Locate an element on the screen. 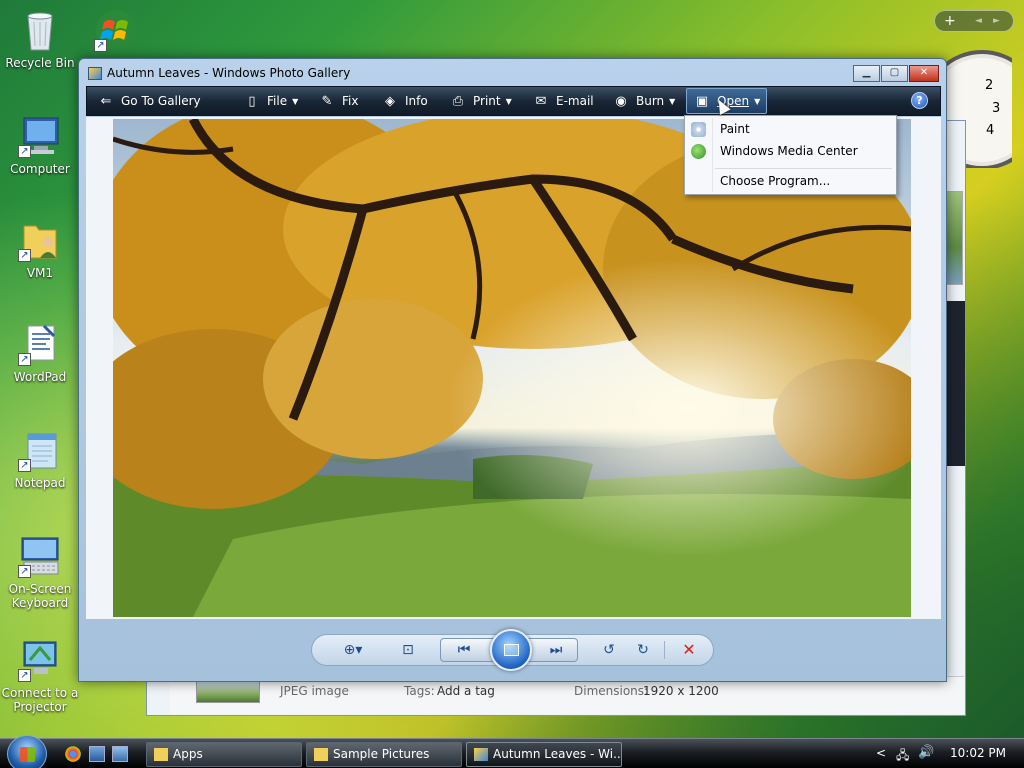  paint-icon is located at coordinates (698, 129).